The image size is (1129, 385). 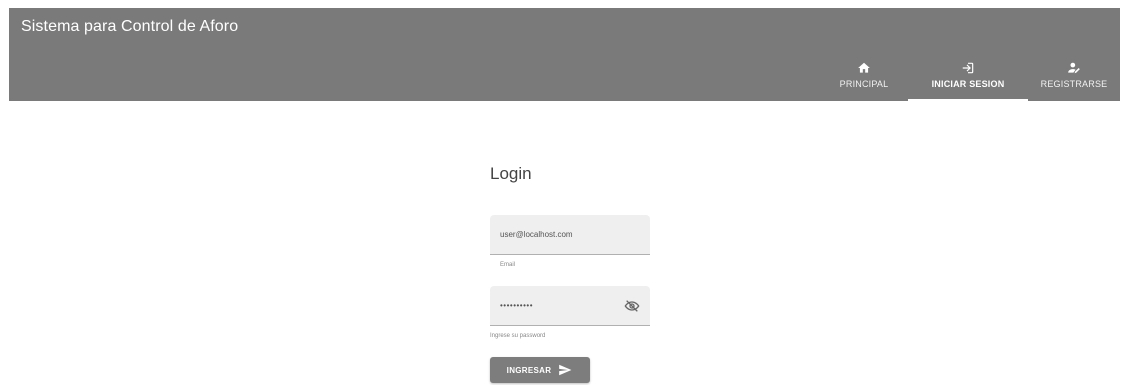 I want to click on tab-principal: PRINCIPAL, so click(x=864, y=54).